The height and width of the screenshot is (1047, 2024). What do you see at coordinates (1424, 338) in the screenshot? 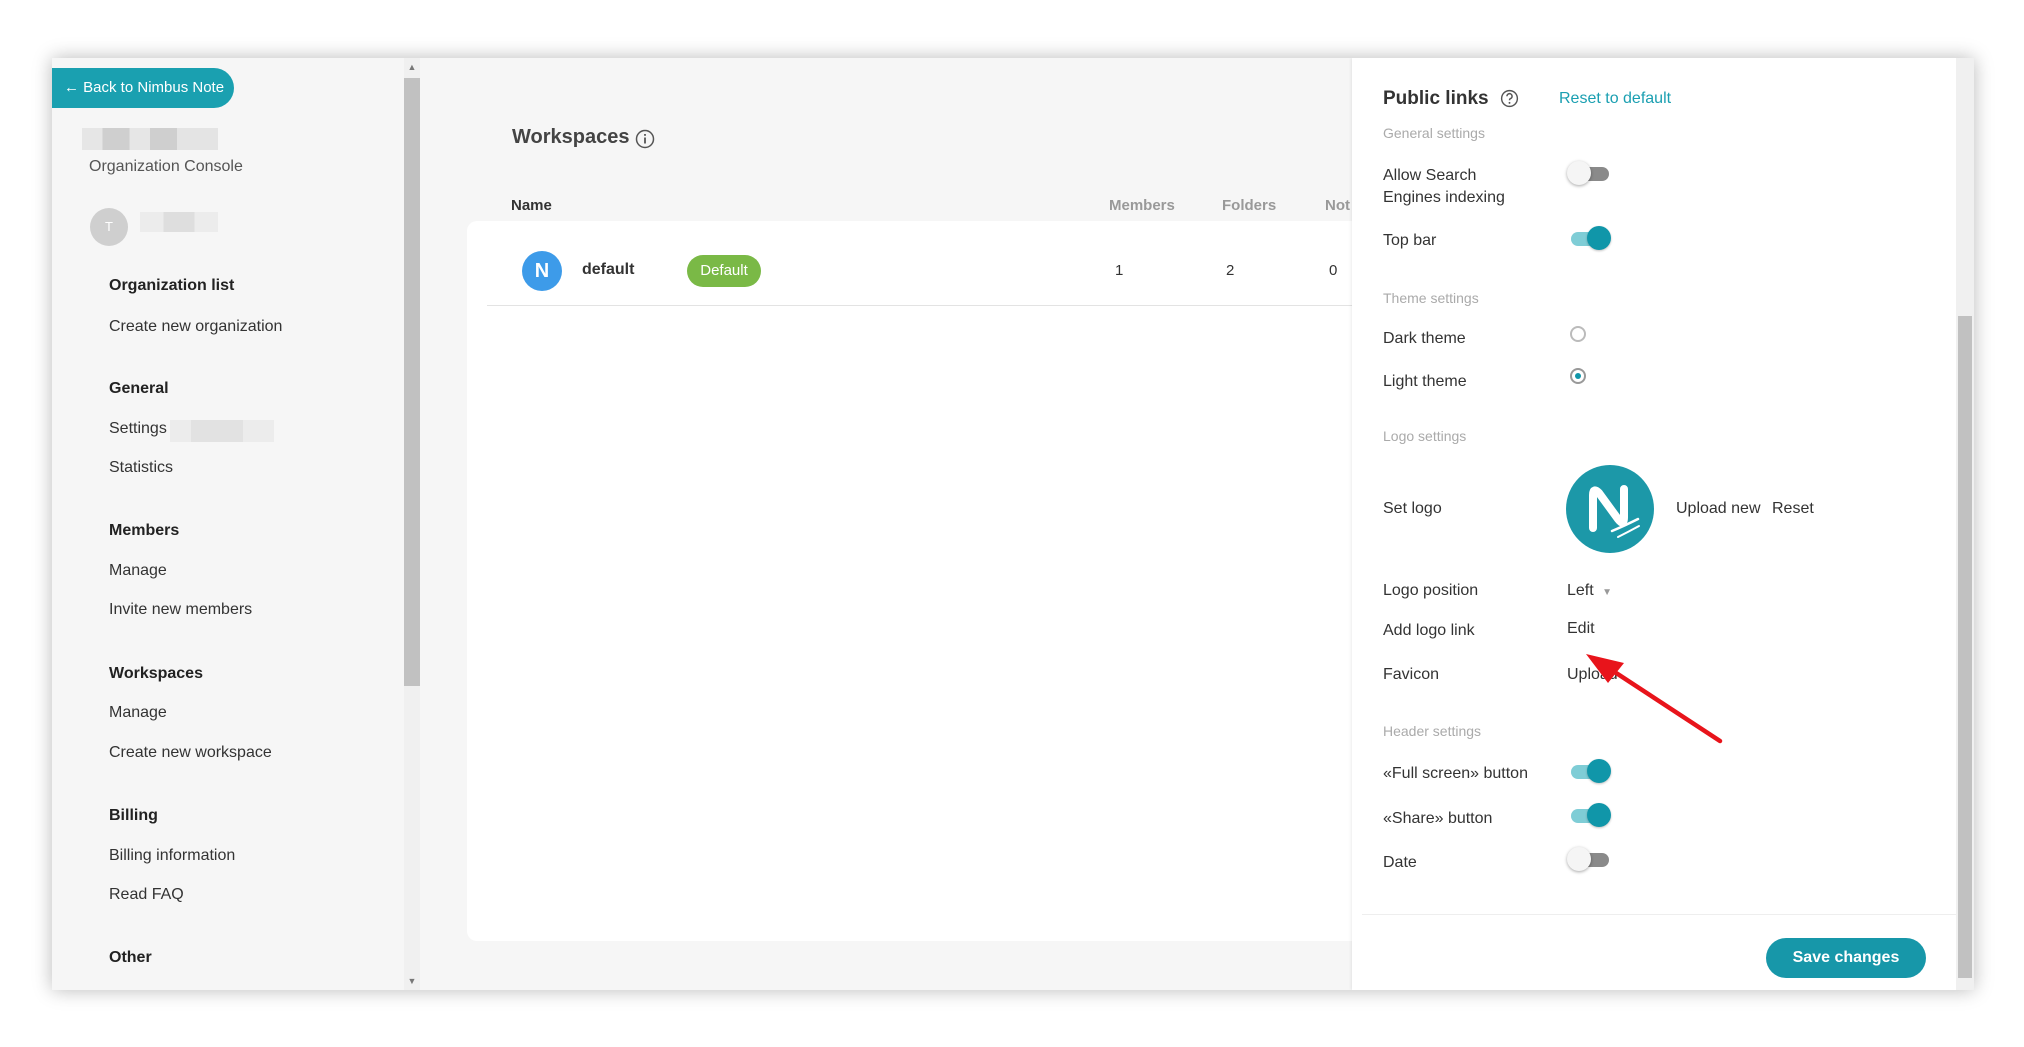
I see `dark-theme-label: Dark theme` at bounding box center [1424, 338].